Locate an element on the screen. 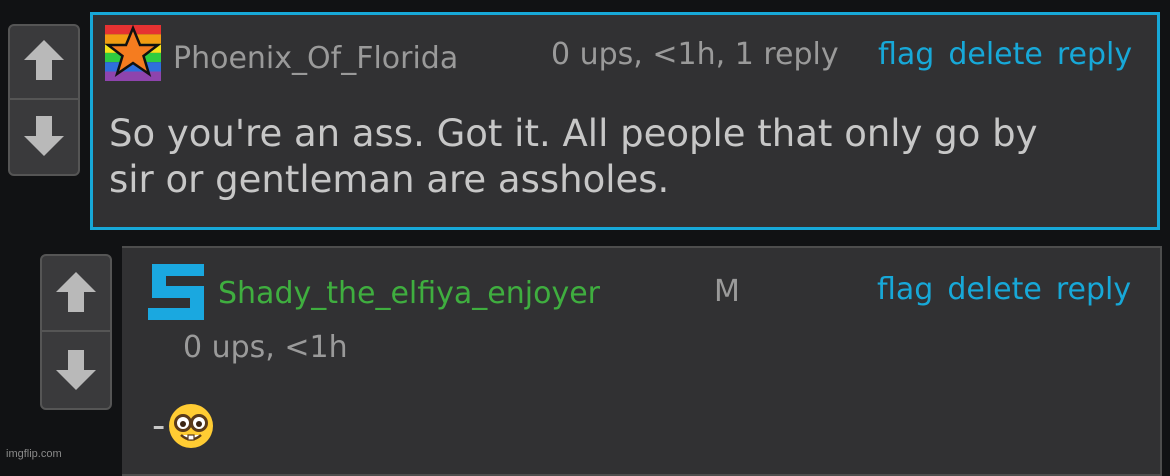 The image size is (1170, 476). gender-badge: M is located at coordinates (727, 291).